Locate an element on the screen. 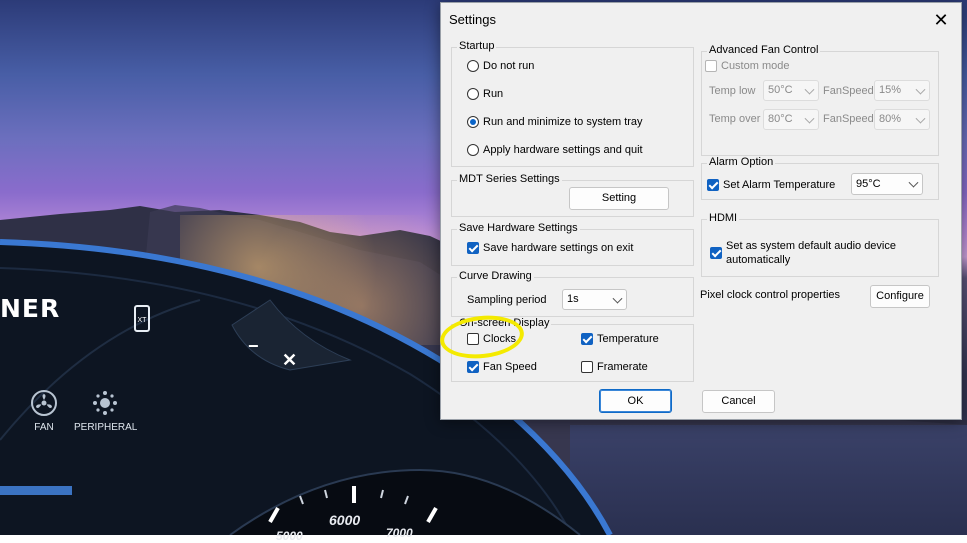  radio-button-selected is located at coordinates (473, 122).